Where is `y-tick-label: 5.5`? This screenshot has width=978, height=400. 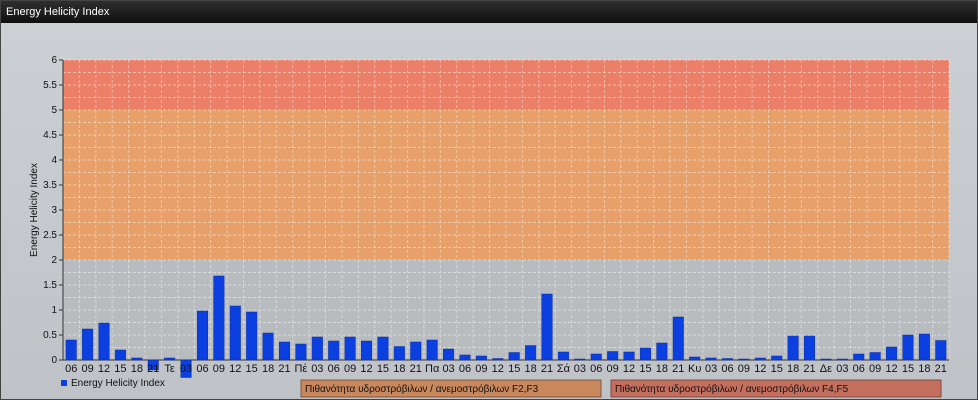
y-tick-label: 5.5 is located at coordinates (50, 85).